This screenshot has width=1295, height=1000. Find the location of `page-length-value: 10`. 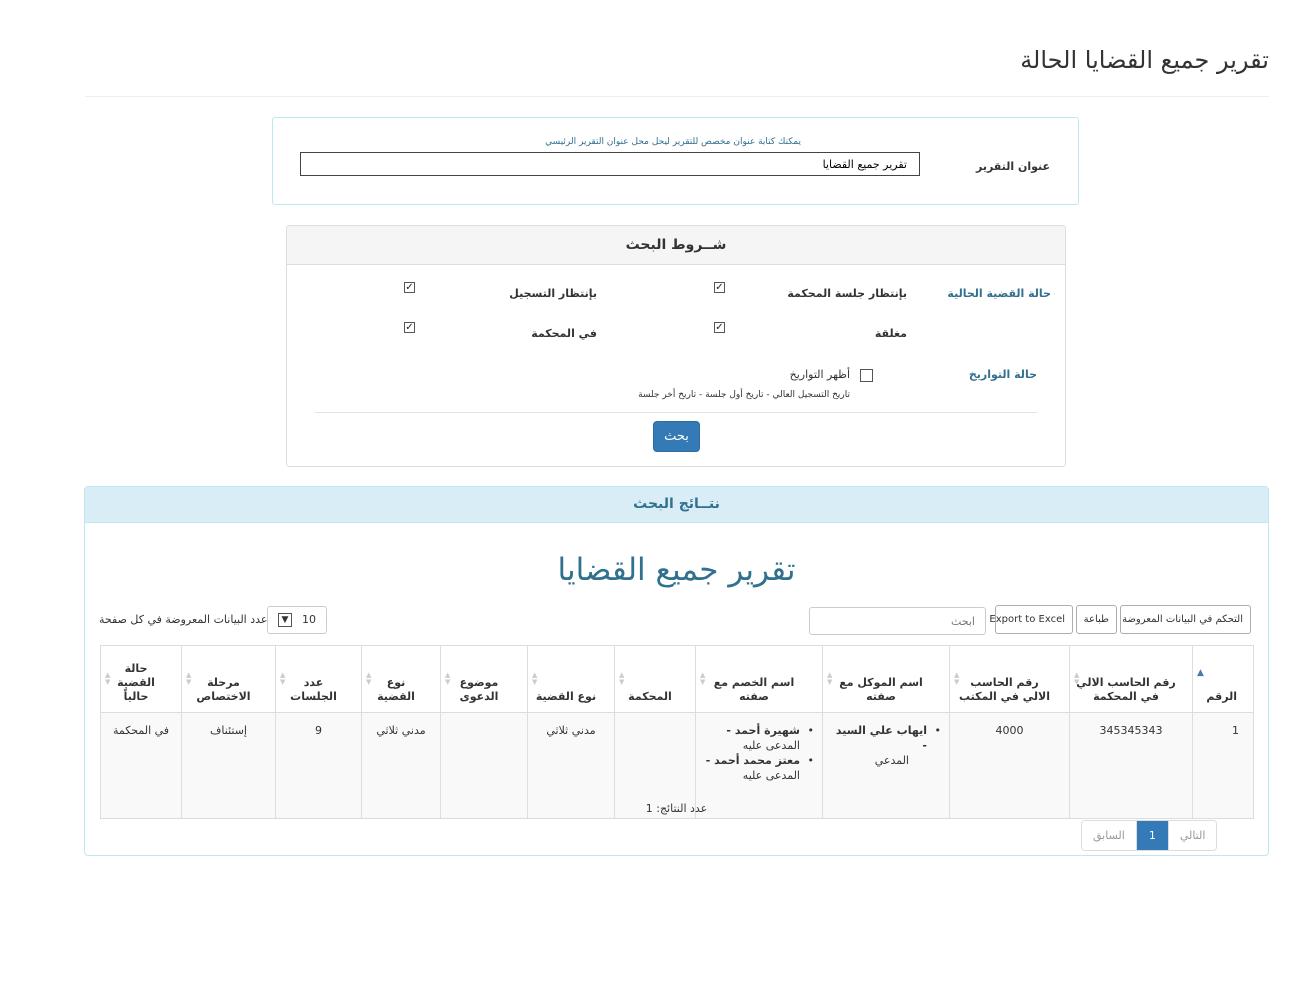

page-length-value: 10 is located at coordinates (309, 619).